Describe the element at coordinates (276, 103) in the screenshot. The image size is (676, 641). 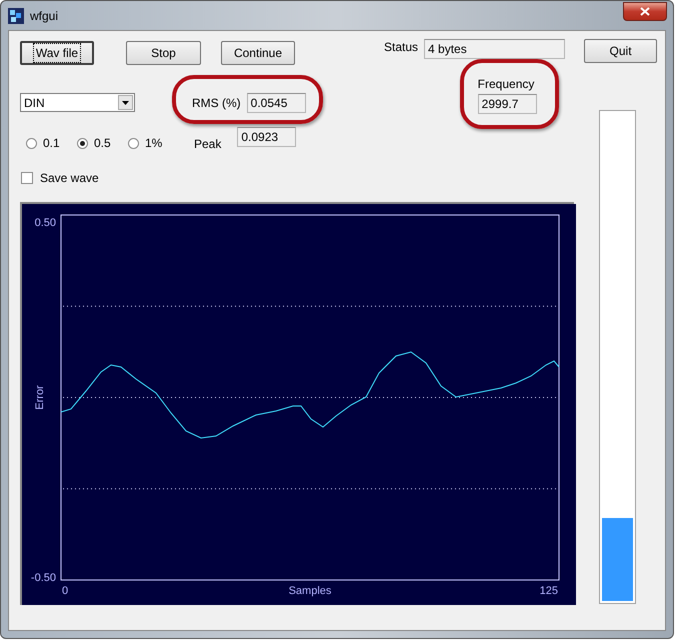
I see `rms-field: 0.0545` at that location.